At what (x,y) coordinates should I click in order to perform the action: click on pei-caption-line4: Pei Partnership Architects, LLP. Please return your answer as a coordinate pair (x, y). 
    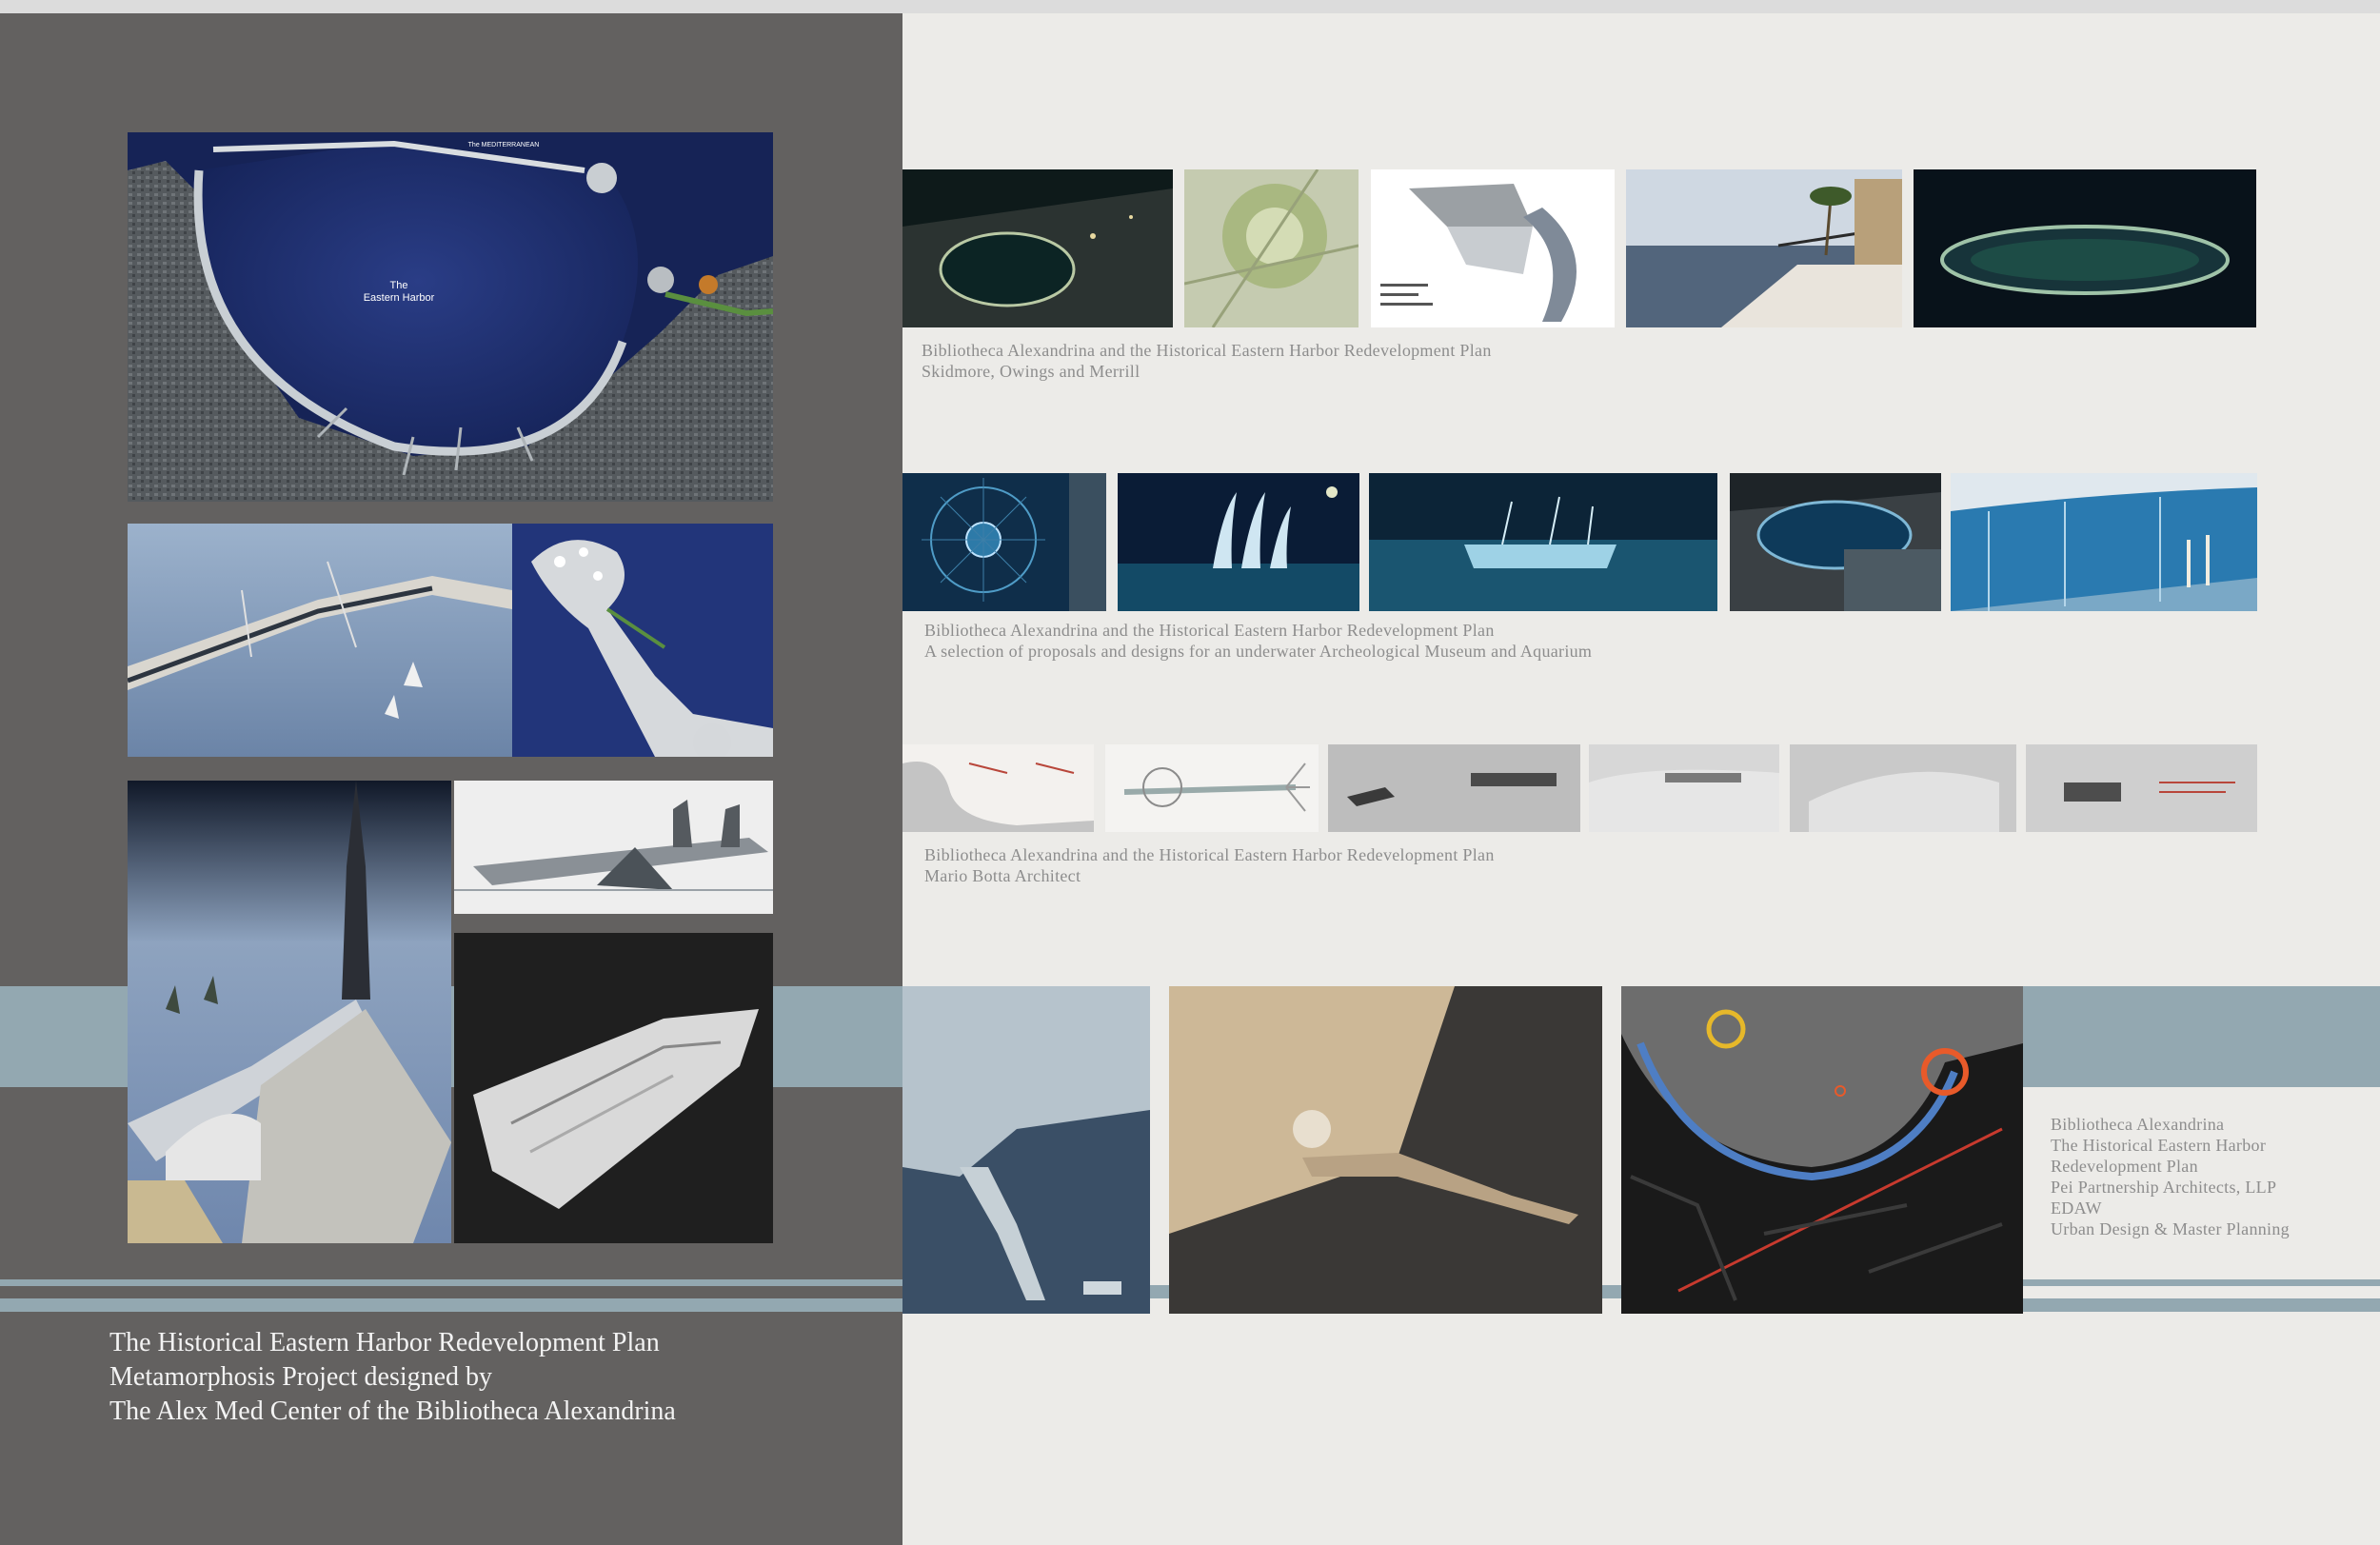
    Looking at the image, I should click on (2164, 1187).